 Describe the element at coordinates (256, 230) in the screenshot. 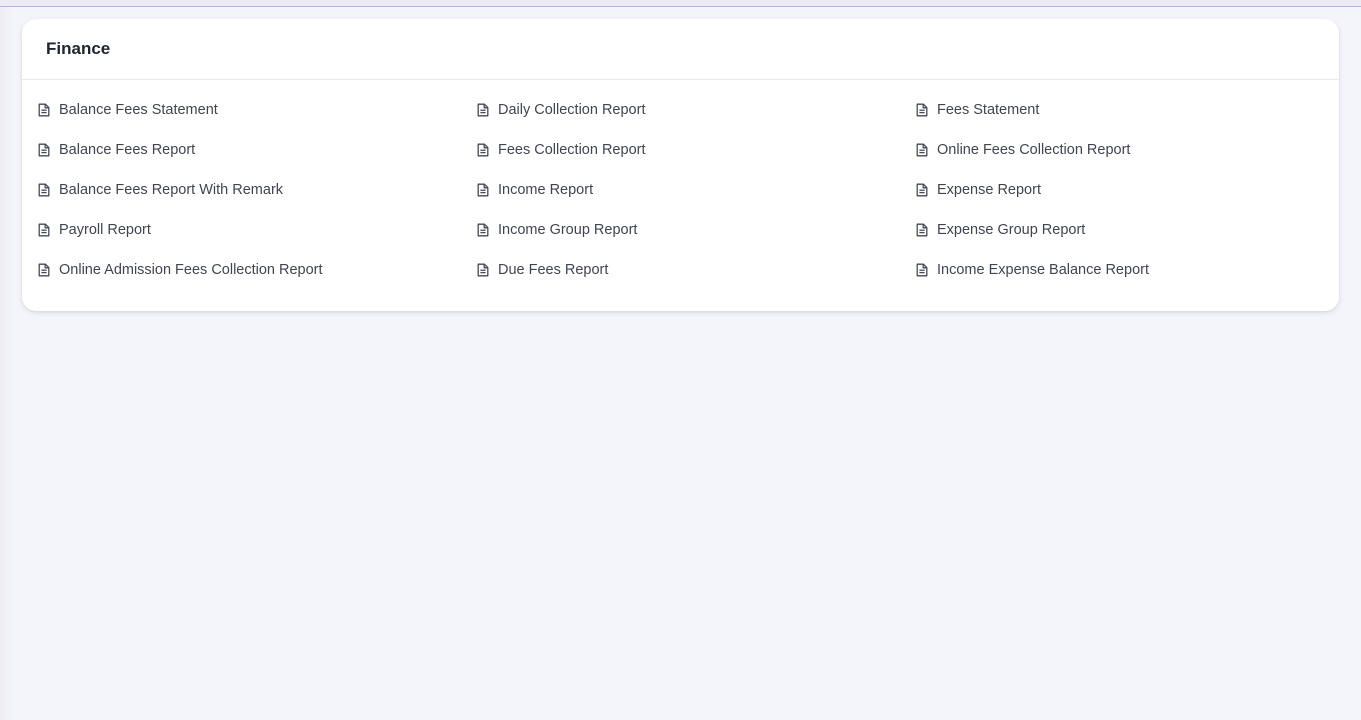

I see `report-link: Payroll Report` at that location.